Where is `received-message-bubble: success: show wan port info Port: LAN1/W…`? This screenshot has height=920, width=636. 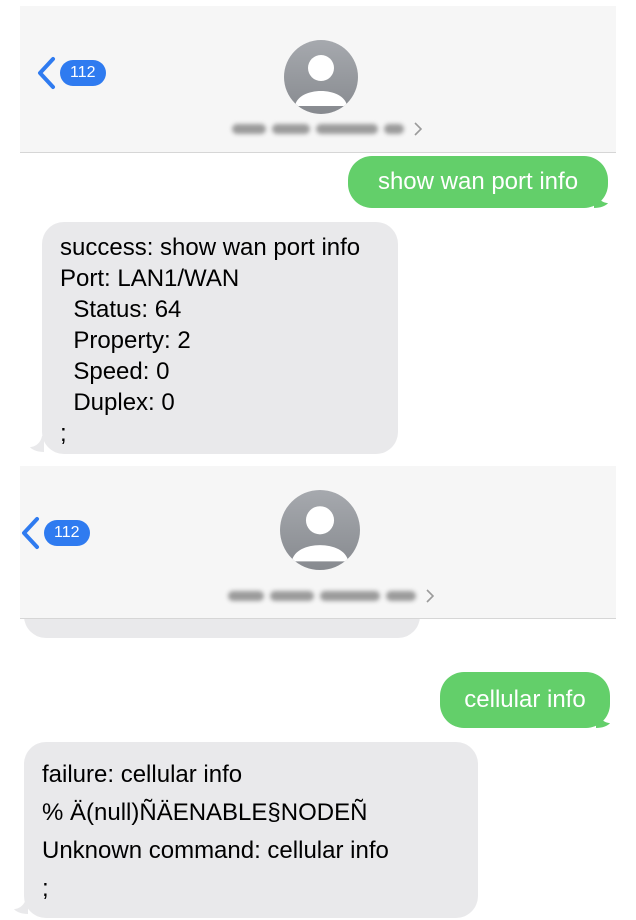
received-message-bubble: success: show wan port info Port: LAN1/W… is located at coordinates (220, 338).